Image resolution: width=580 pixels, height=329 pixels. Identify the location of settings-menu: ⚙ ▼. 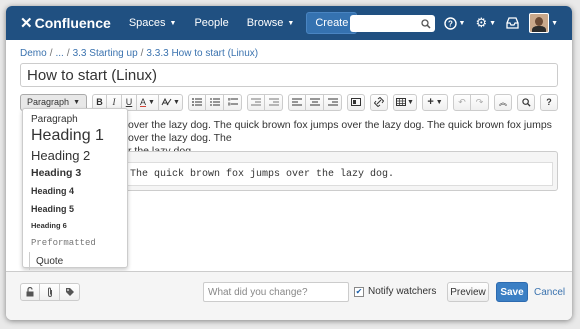
(485, 23).